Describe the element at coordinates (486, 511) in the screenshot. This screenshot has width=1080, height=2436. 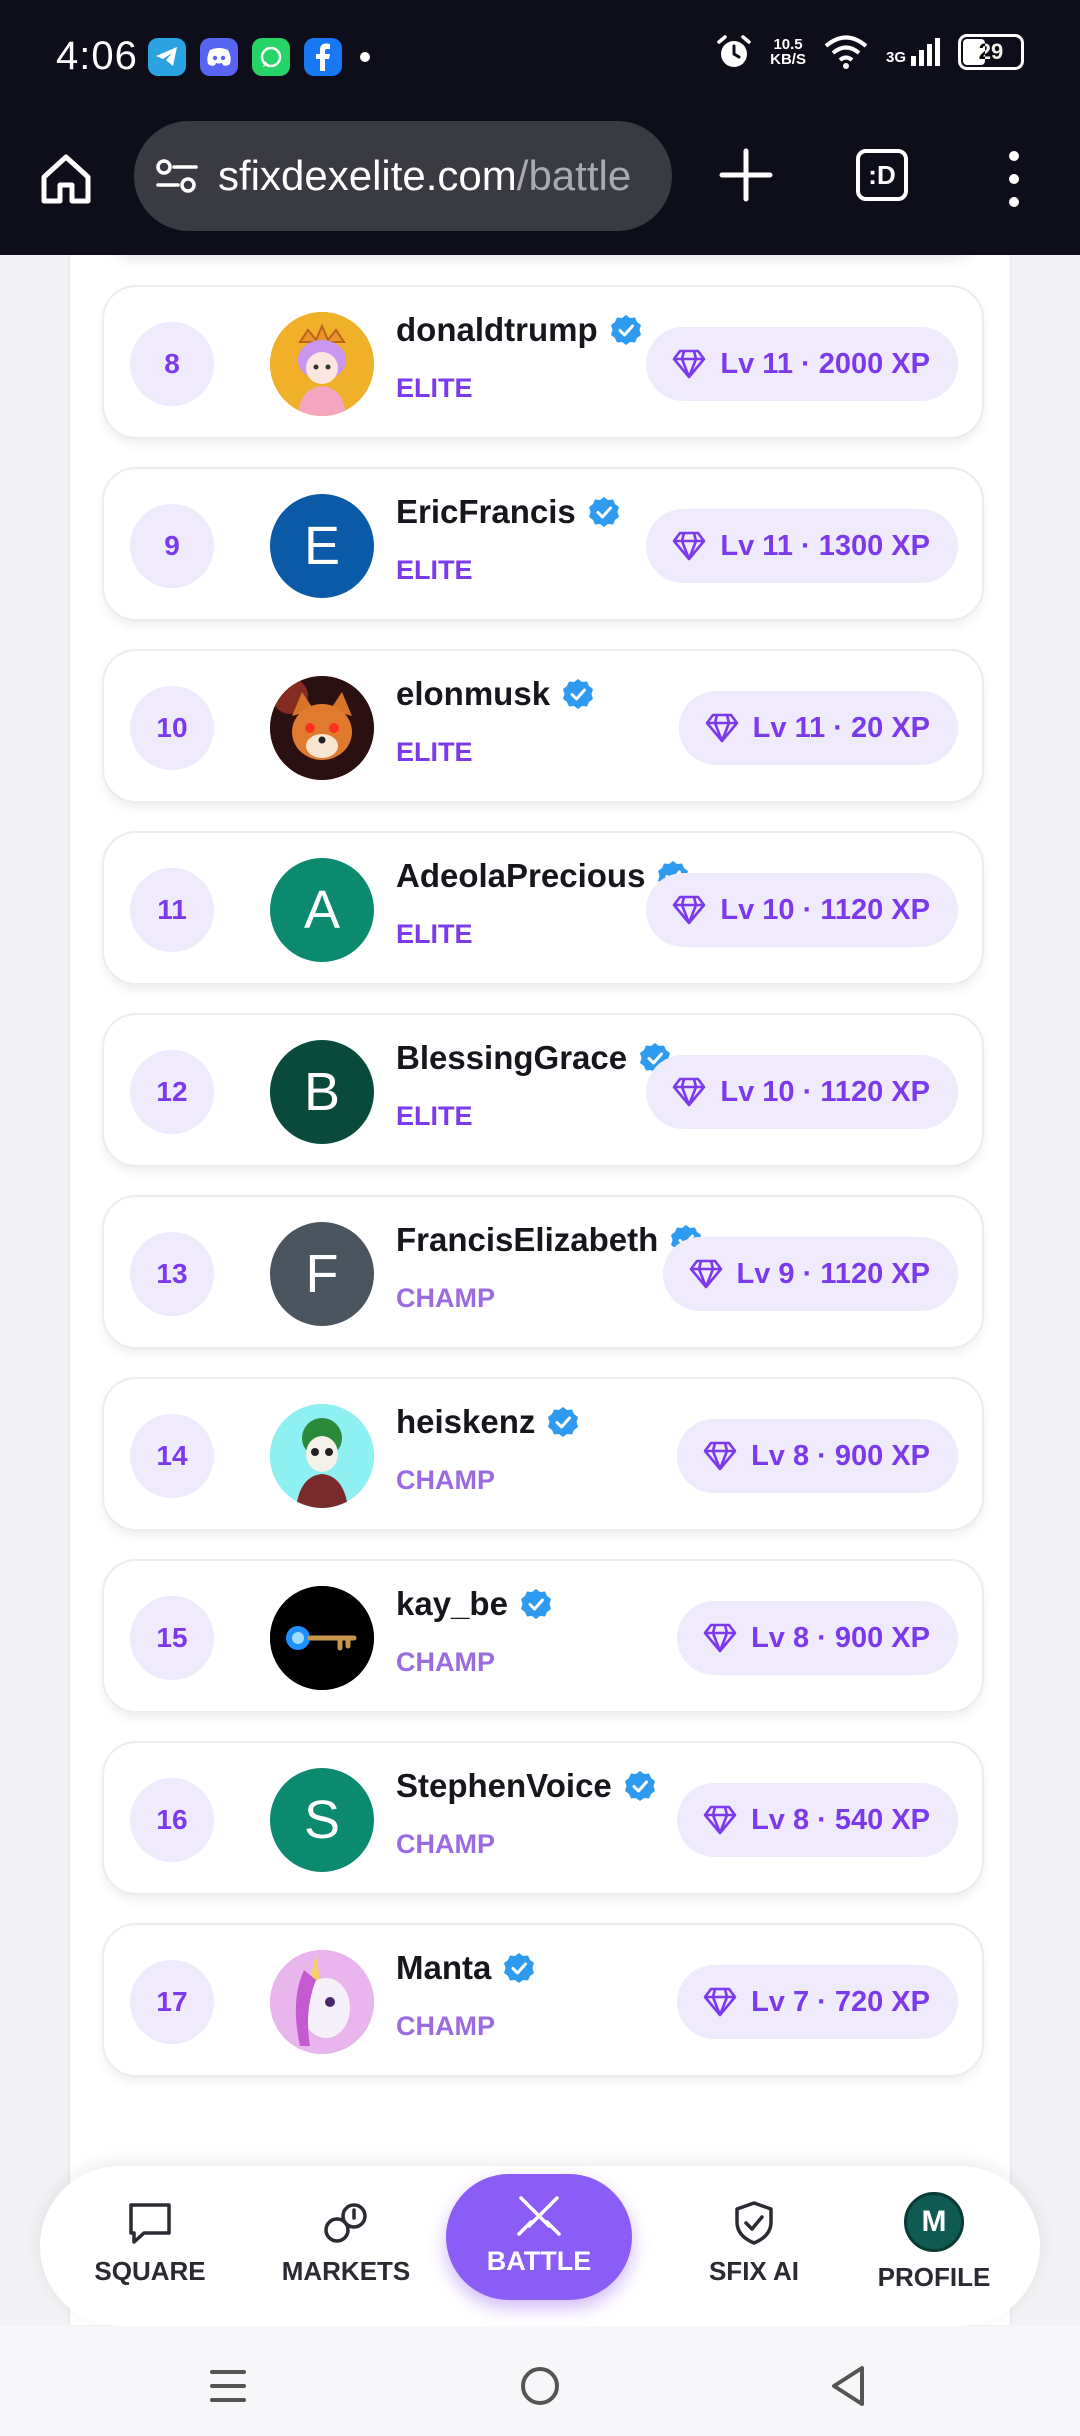
I see `username-text: EricFrancis` at that location.